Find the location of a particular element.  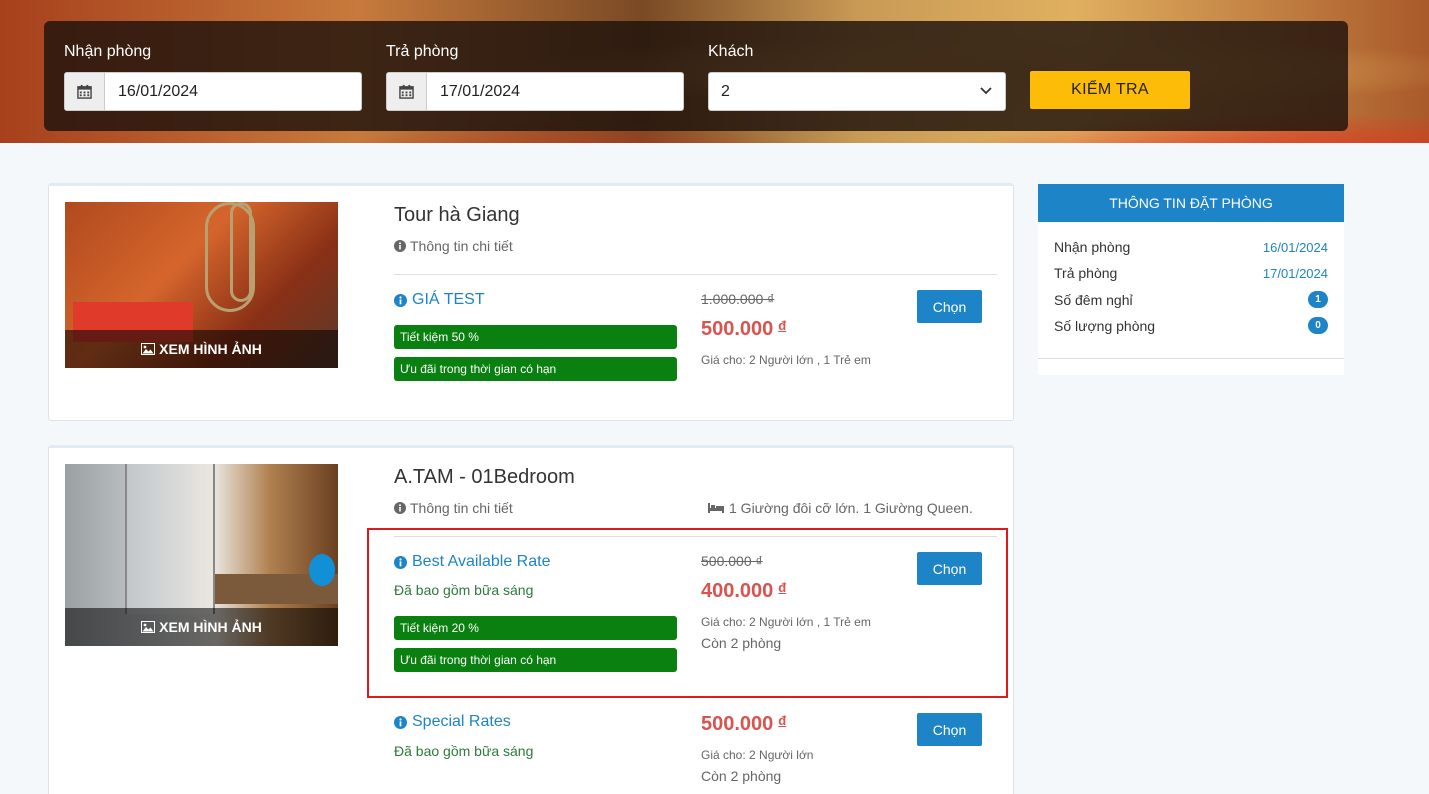

rate-name-label: GIÁ TEST is located at coordinates (448, 299).